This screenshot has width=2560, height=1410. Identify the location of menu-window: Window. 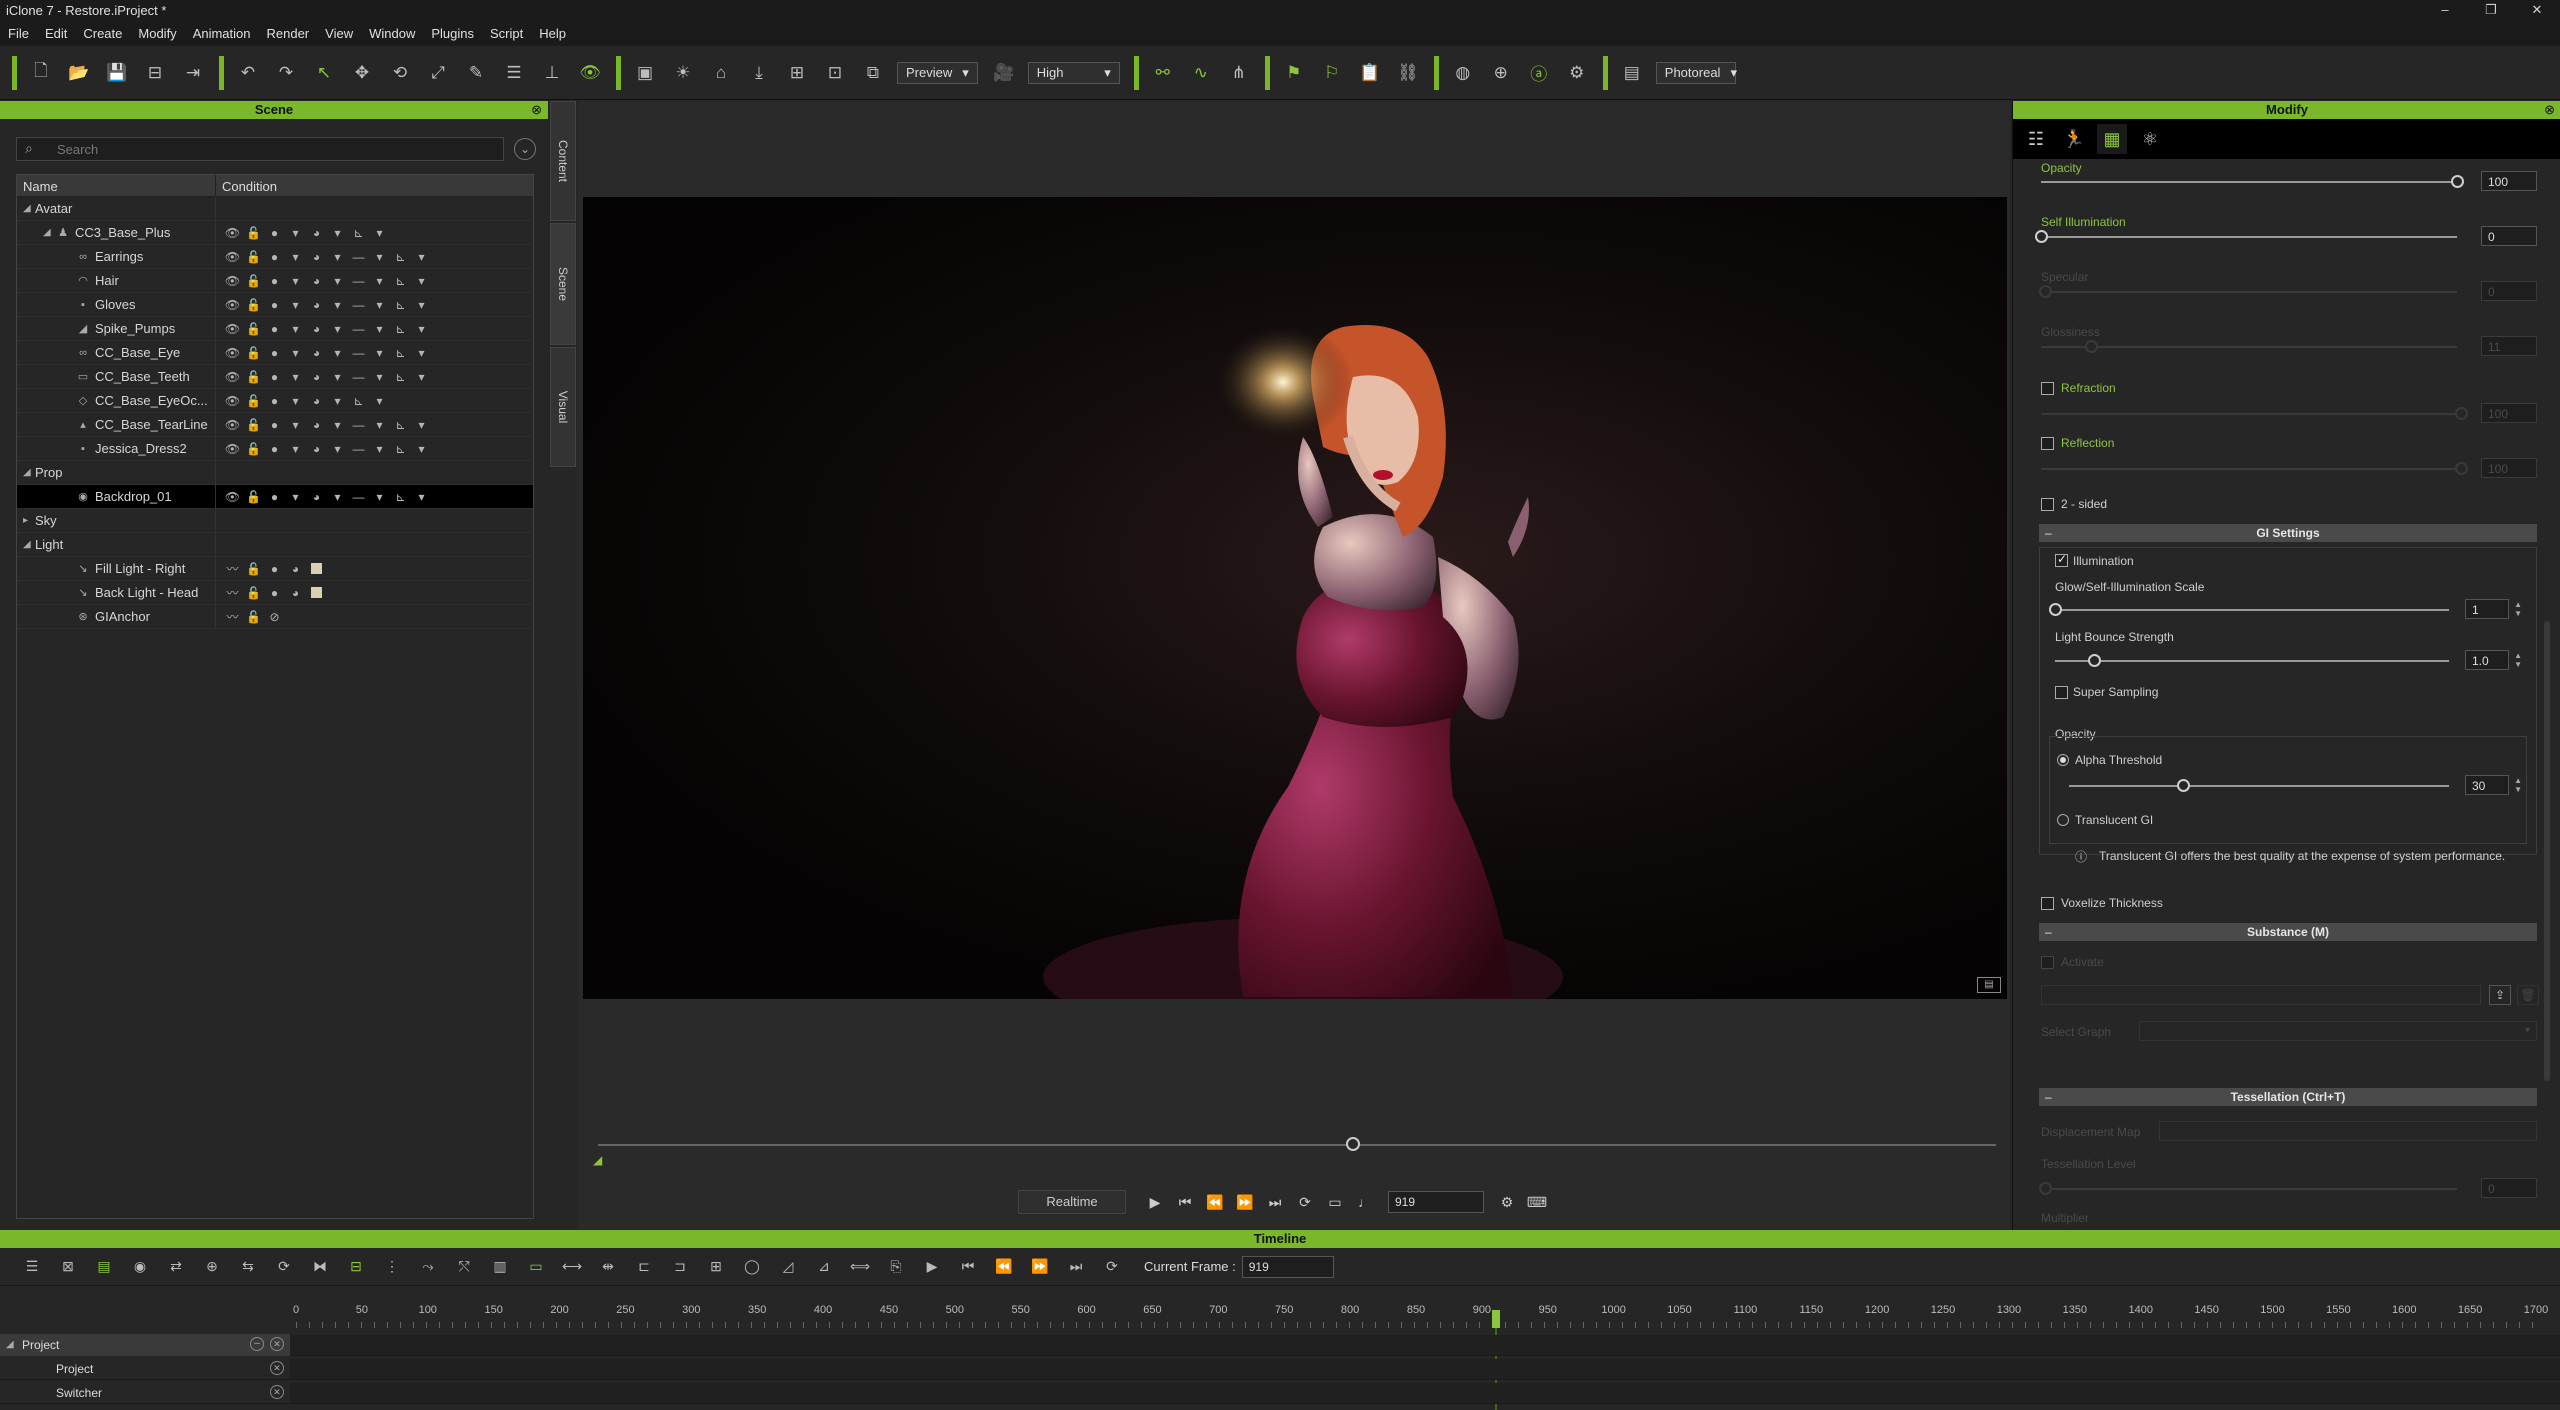
(392, 33).